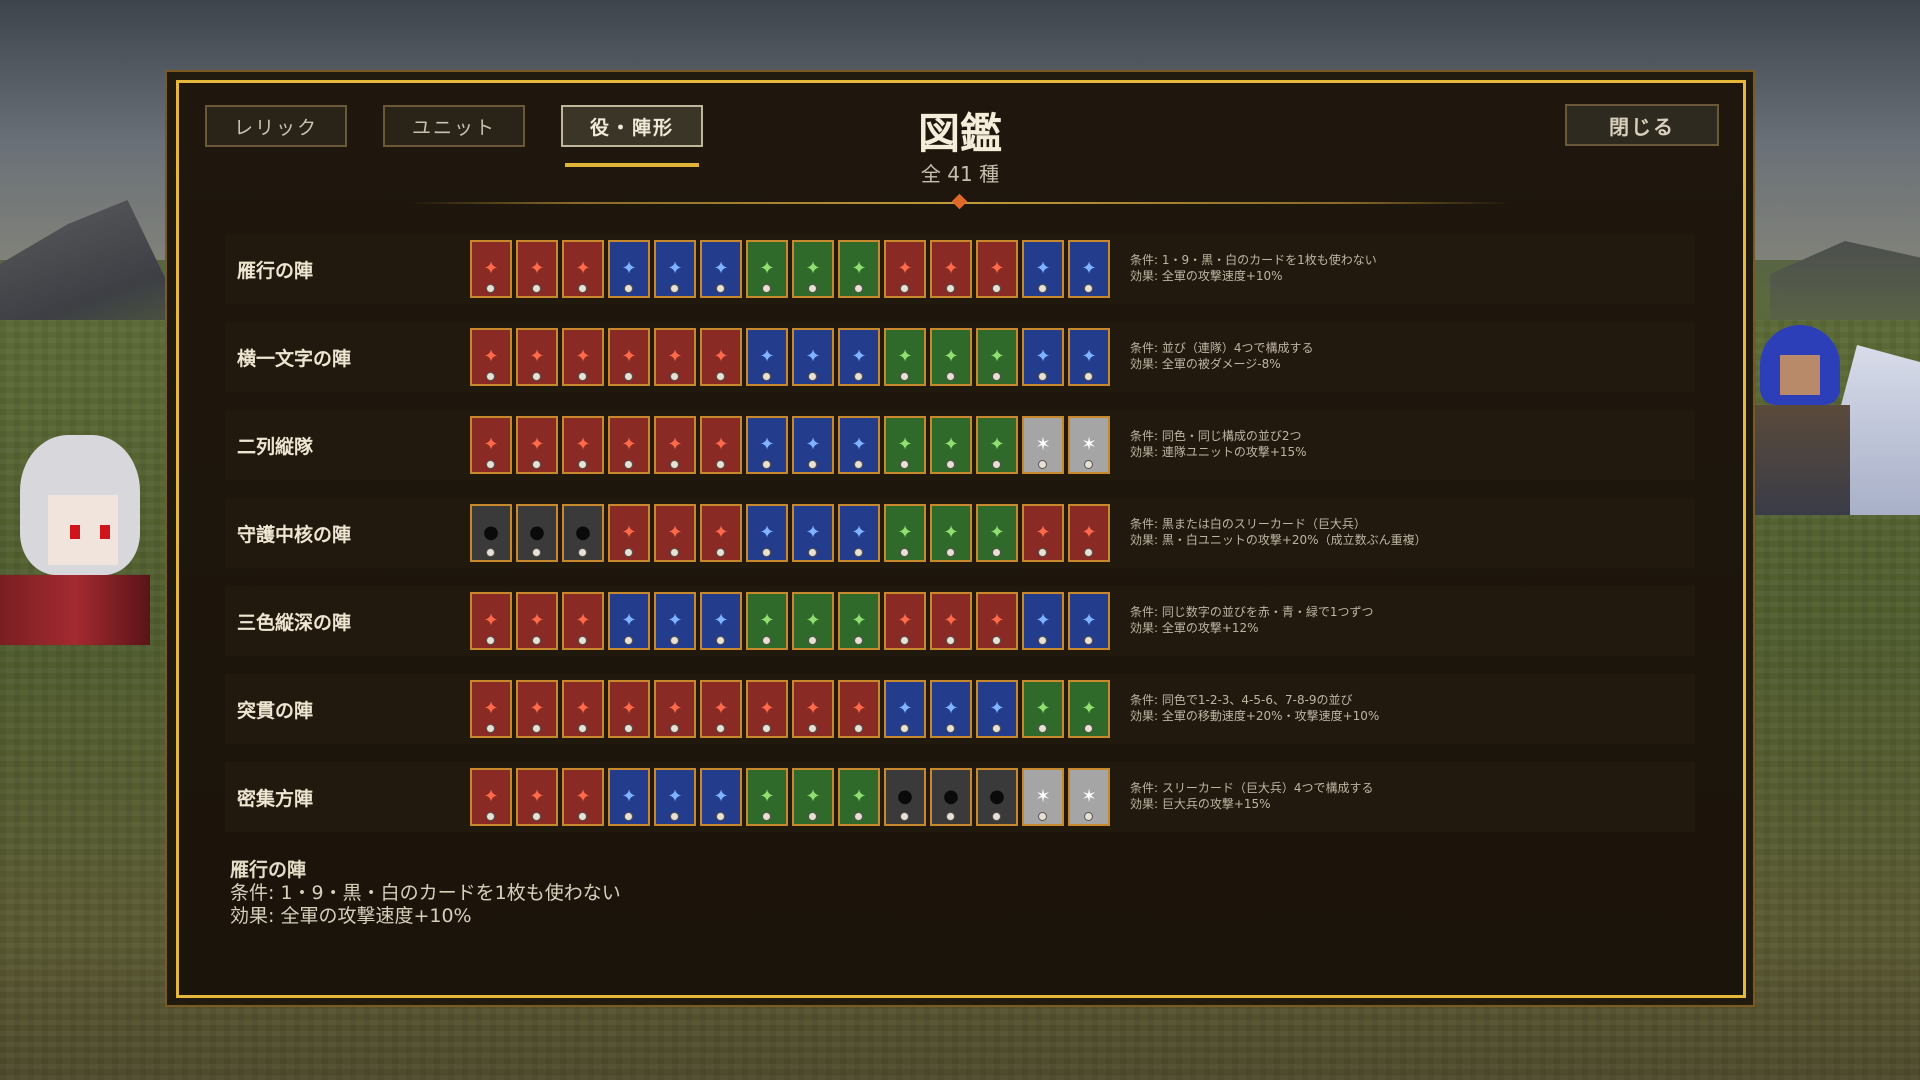  Describe the element at coordinates (454, 126) in the screenshot. I see `tab-unit: ユニット` at that location.